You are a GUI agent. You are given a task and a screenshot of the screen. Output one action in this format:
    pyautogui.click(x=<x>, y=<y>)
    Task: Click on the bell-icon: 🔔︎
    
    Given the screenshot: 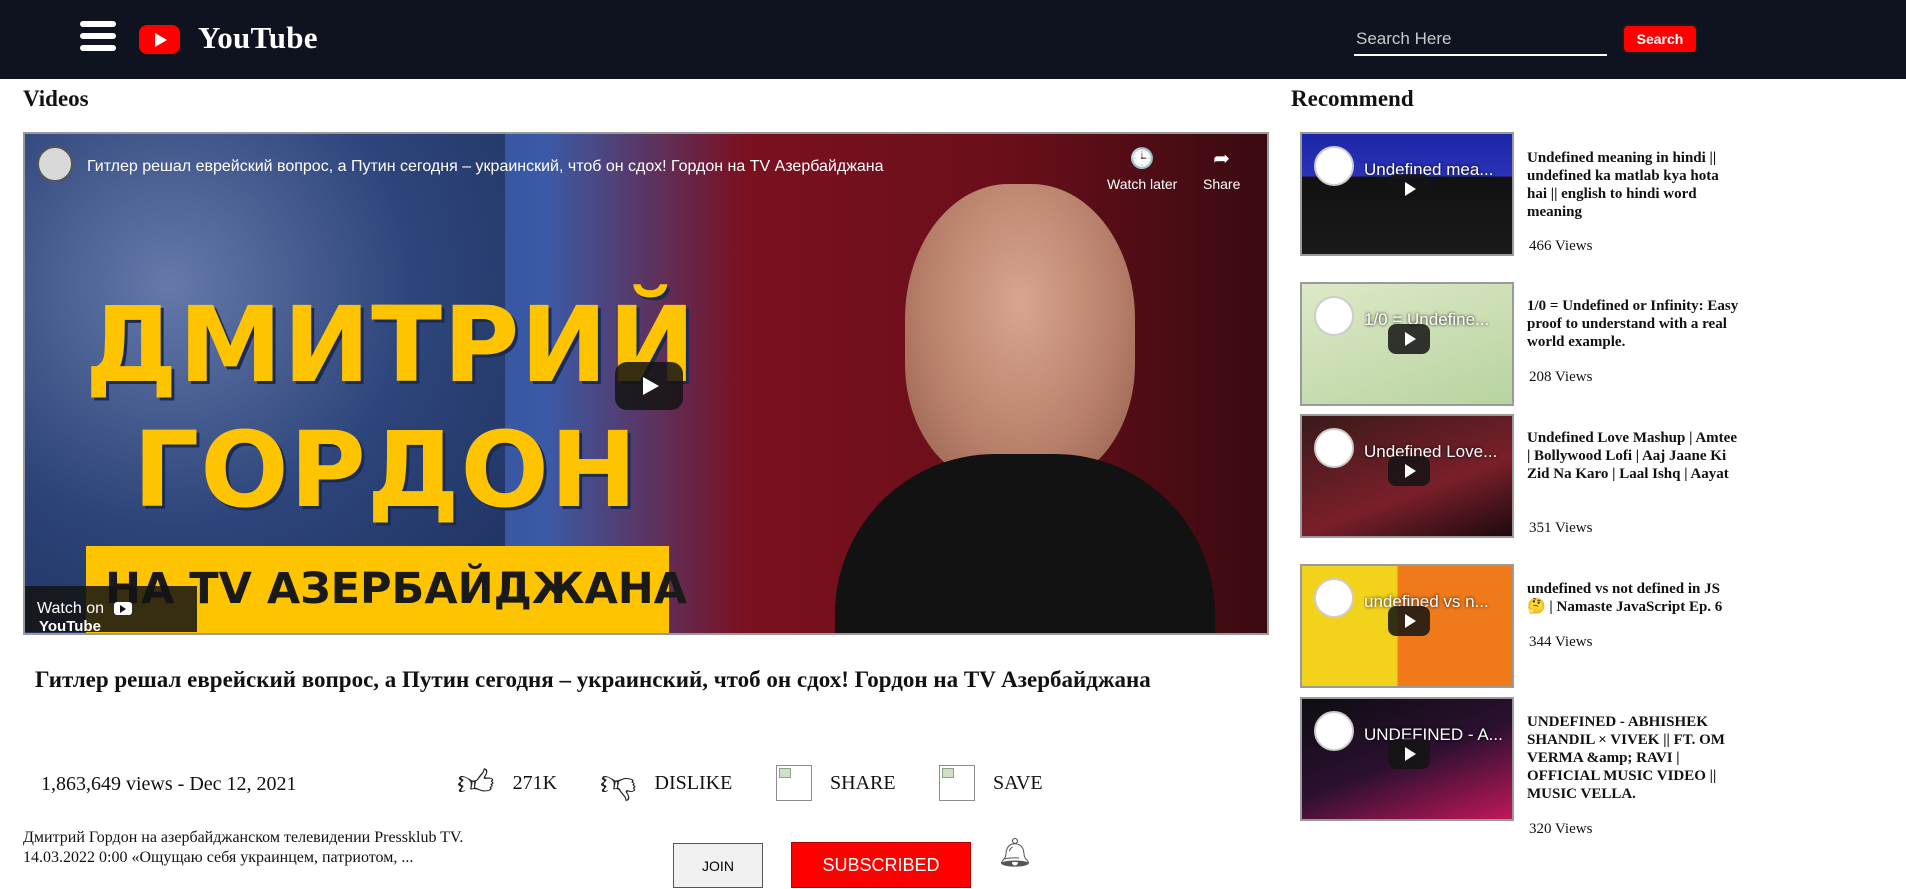 What is the action you would take?
    pyautogui.click(x=1015, y=853)
    